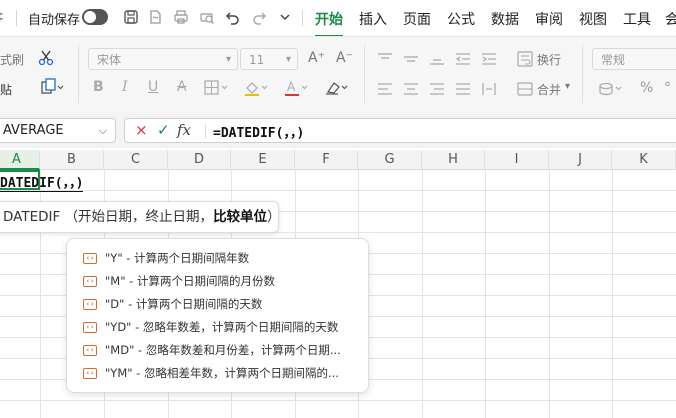 This screenshot has width=676, height=418. I want to click on tooltip-close: ）, so click(274, 217).